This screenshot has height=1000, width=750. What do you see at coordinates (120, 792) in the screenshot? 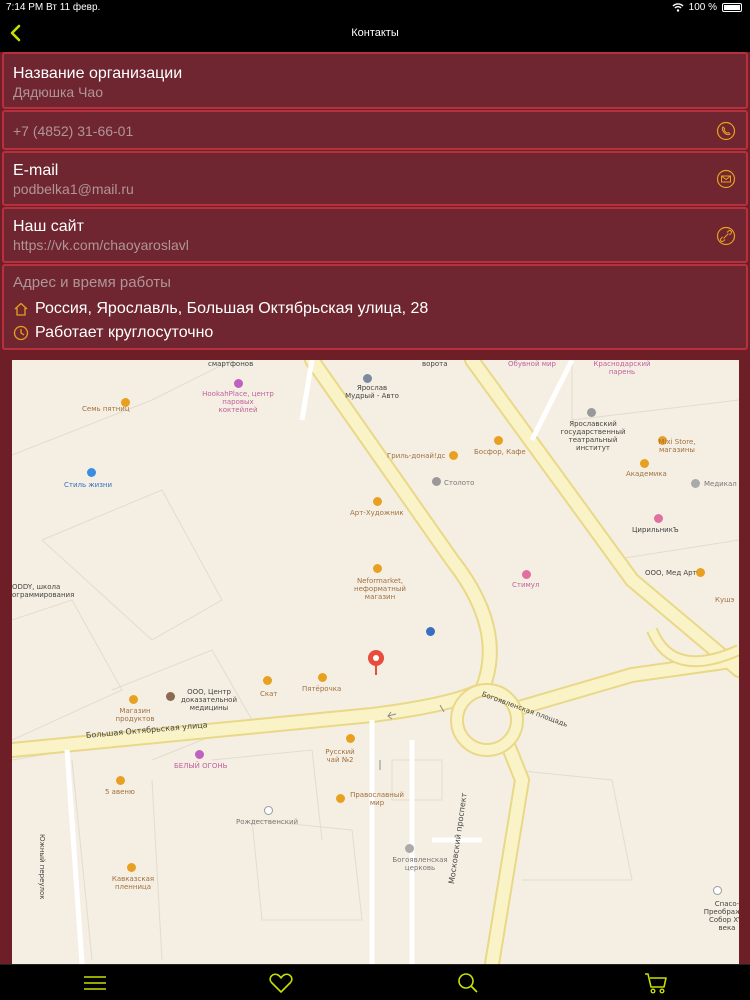
I see `map-label: 5 авеню` at bounding box center [120, 792].